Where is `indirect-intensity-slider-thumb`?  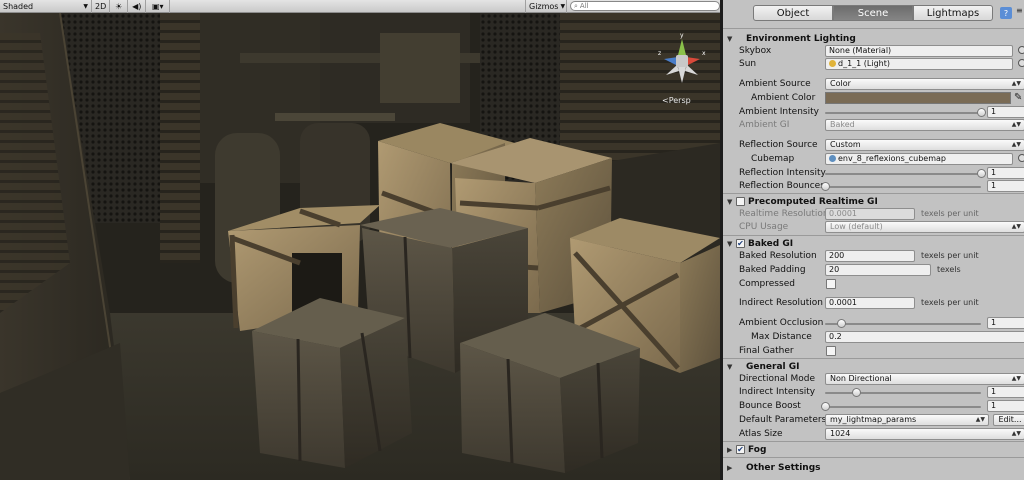 indirect-intensity-slider-thumb is located at coordinates (857, 392).